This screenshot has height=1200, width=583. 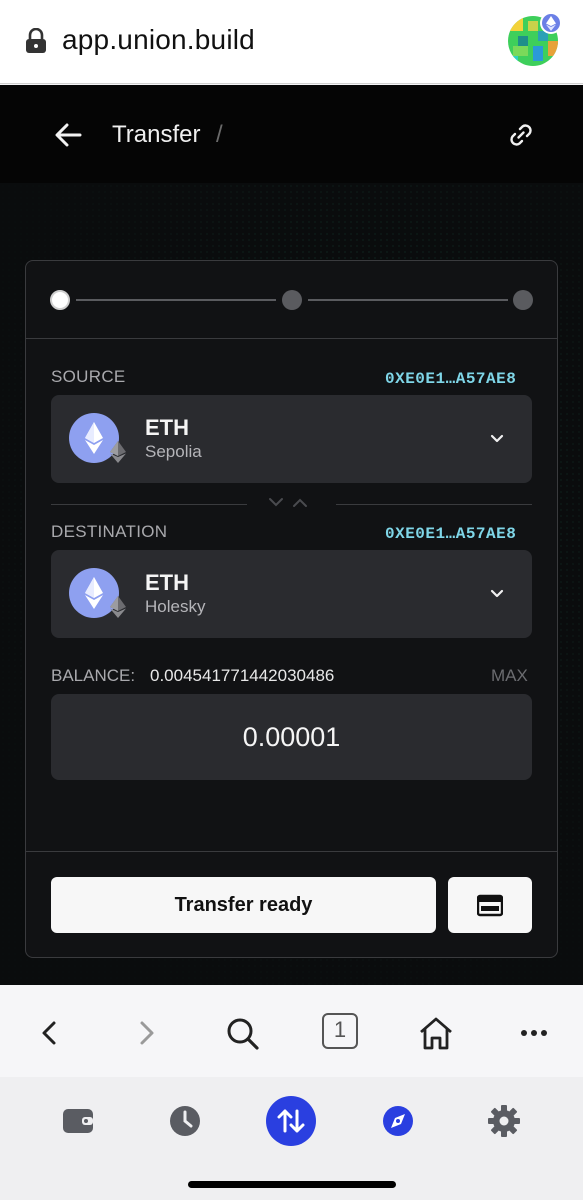 I want to click on amount-value: 0.00001, so click(x=291, y=737).